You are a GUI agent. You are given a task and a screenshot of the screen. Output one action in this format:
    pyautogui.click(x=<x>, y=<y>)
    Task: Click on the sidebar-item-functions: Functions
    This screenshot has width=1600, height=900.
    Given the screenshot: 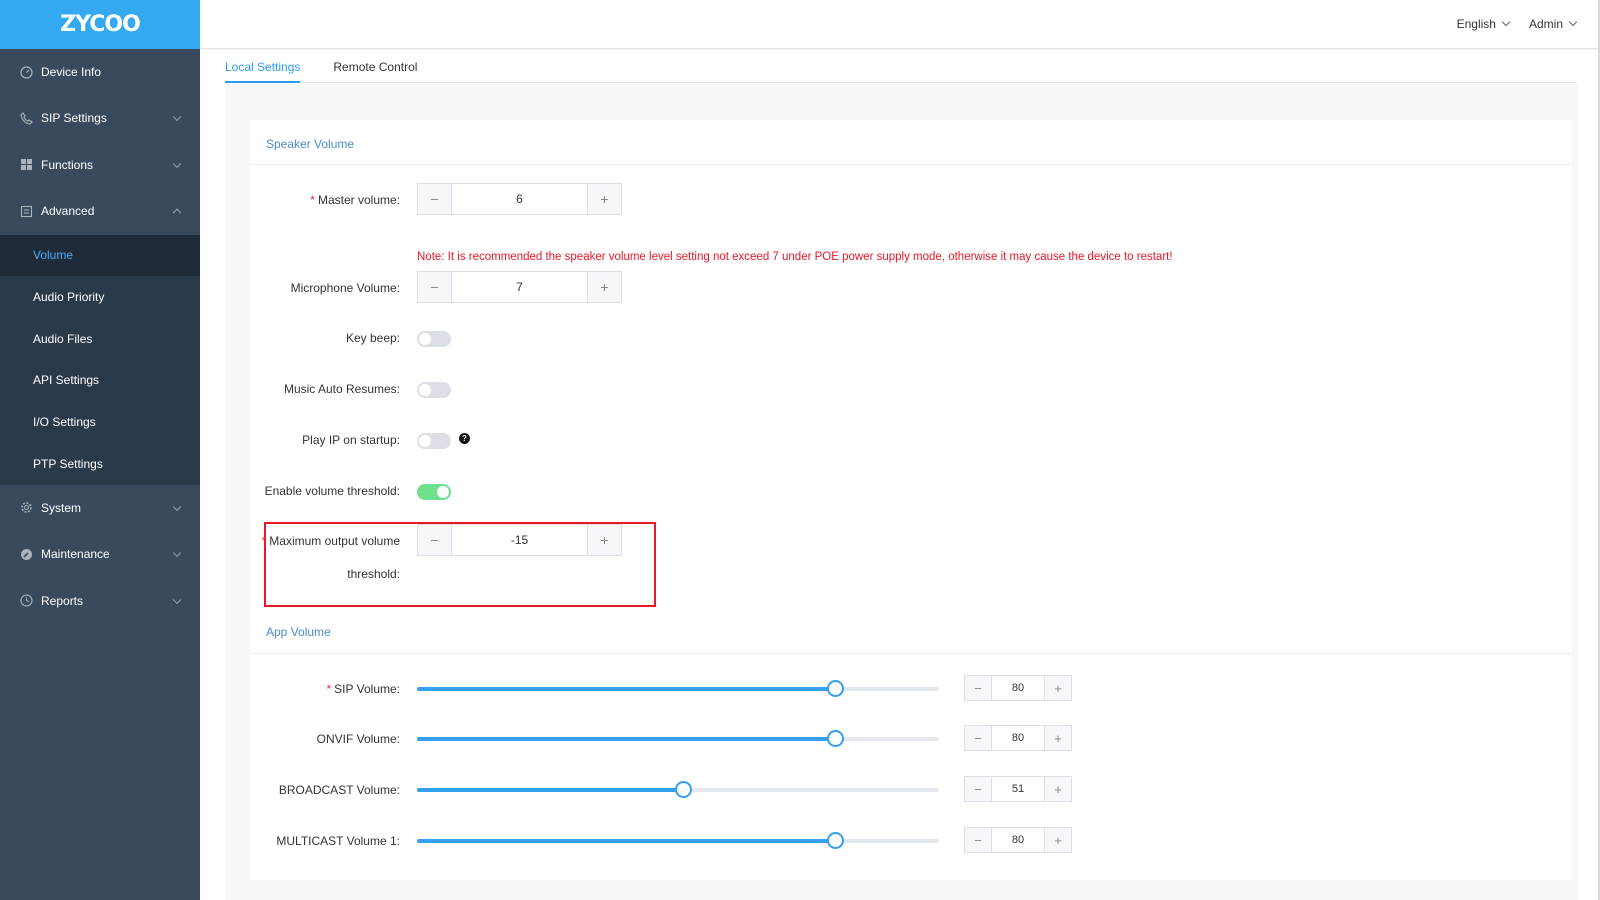 What is the action you would take?
    pyautogui.click(x=100, y=165)
    